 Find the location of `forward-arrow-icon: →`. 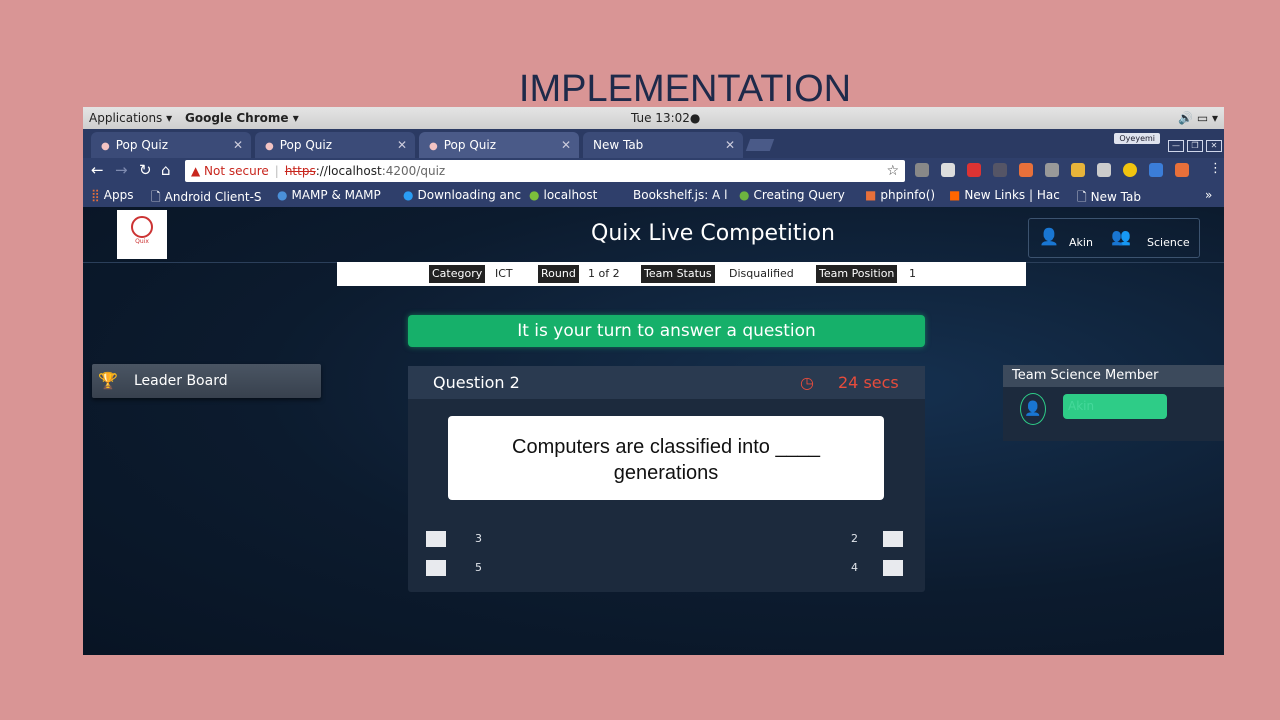

forward-arrow-icon: → is located at coordinates (121, 170).